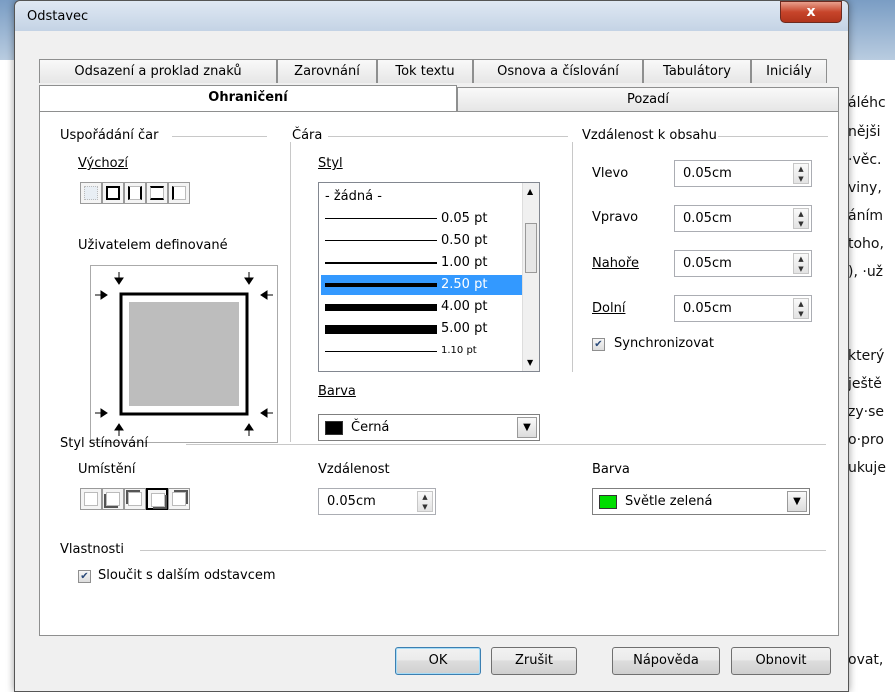 Image resolution: width=895 pixels, height=692 pixels. I want to click on list-item-selected: 2.50 pt, so click(429, 285).